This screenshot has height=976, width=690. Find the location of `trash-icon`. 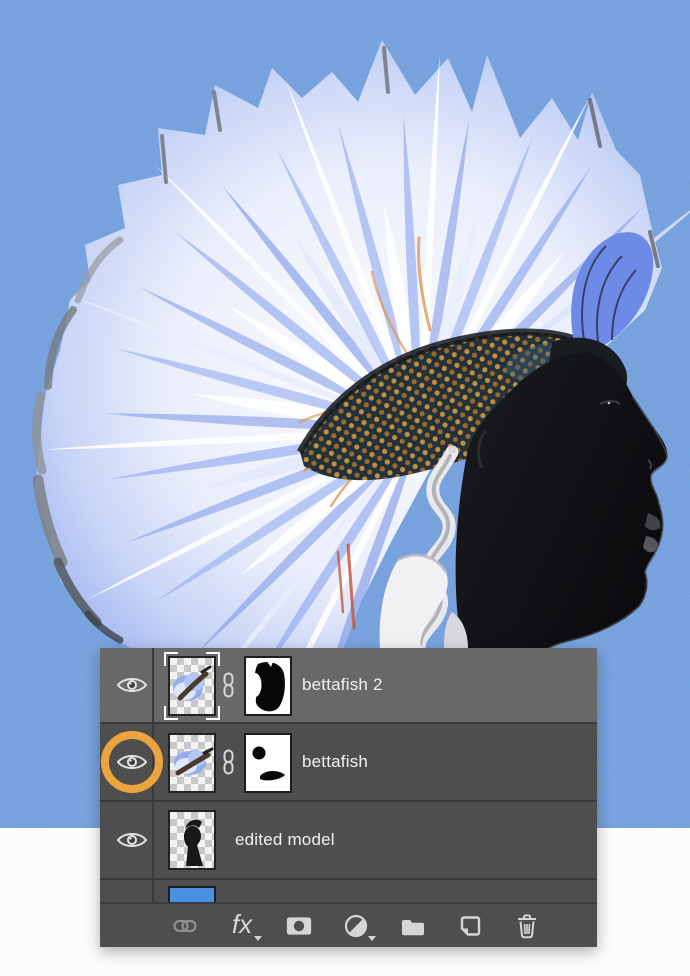

trash-icon is located at coordinates (527, 925).